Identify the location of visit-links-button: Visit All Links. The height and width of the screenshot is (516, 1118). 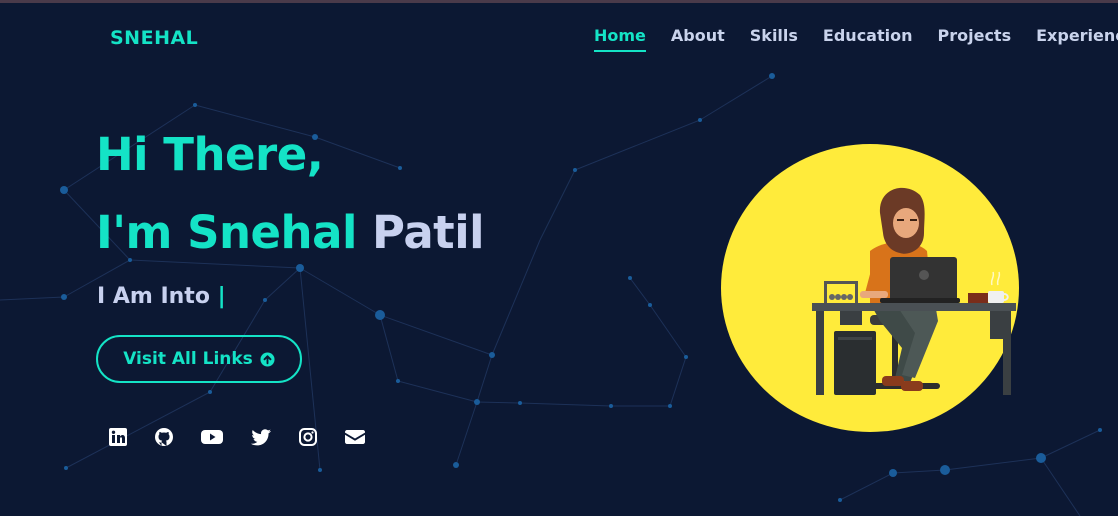
(199, 359).